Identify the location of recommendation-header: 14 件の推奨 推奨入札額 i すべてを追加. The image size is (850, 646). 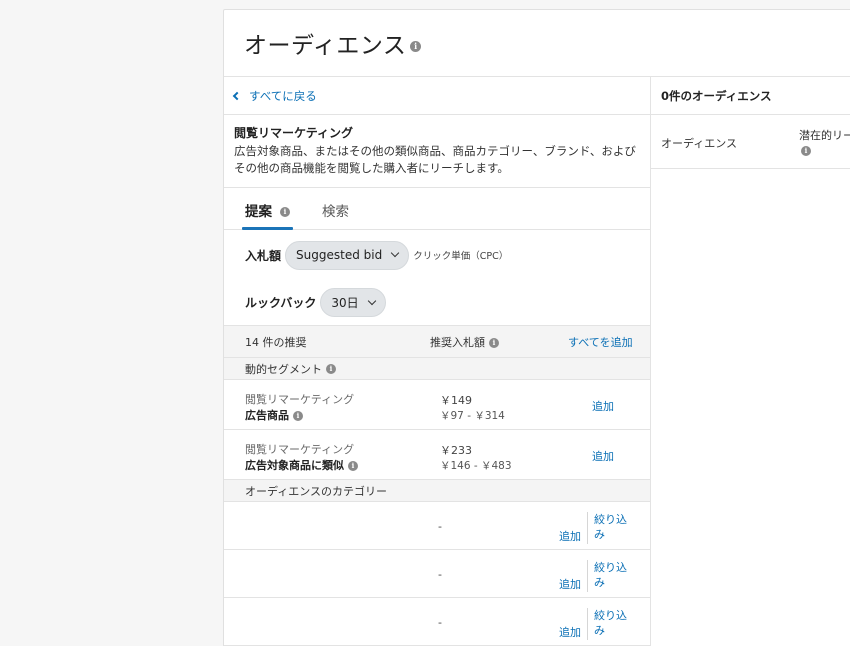
(437, 341).